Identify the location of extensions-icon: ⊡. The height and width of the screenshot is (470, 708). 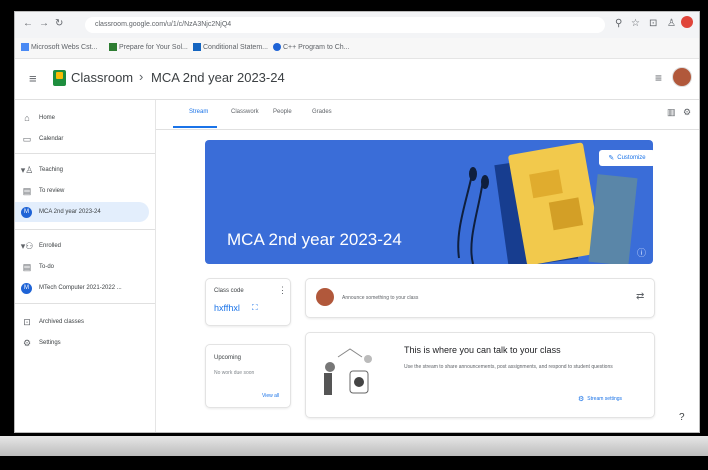
(653, 23).